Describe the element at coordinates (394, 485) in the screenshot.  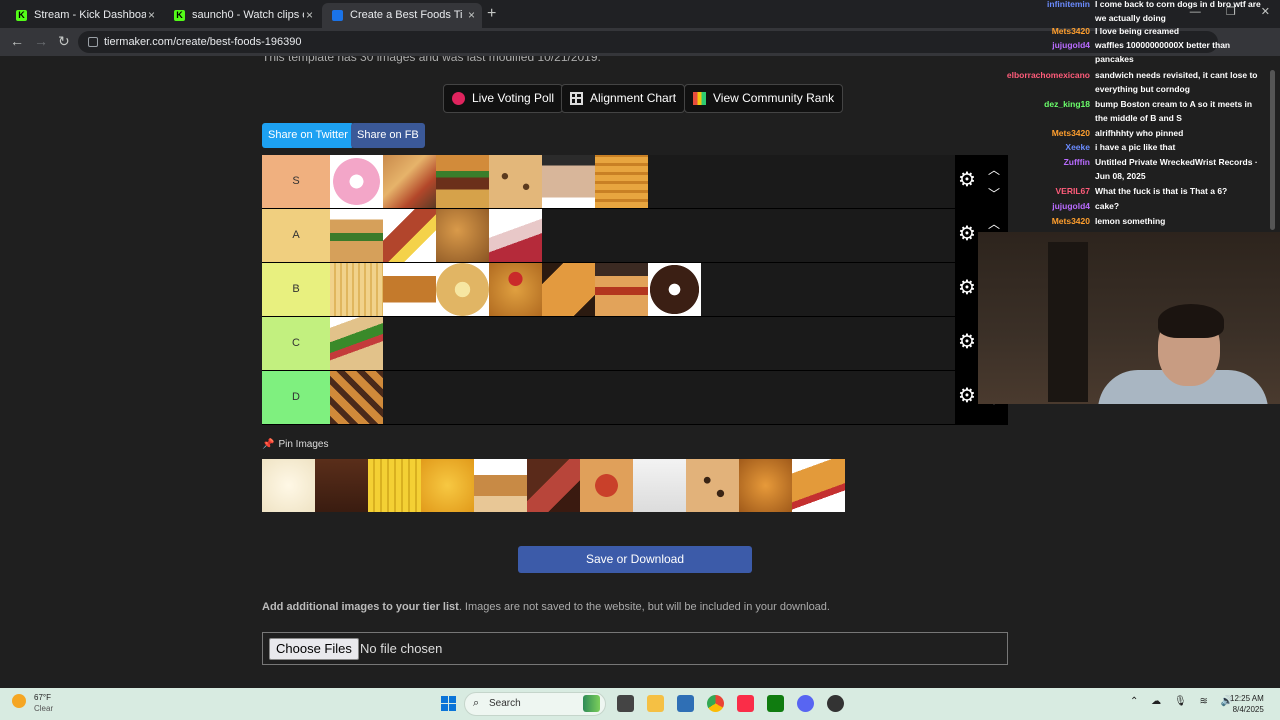
I see `food-image-corn` at that location.